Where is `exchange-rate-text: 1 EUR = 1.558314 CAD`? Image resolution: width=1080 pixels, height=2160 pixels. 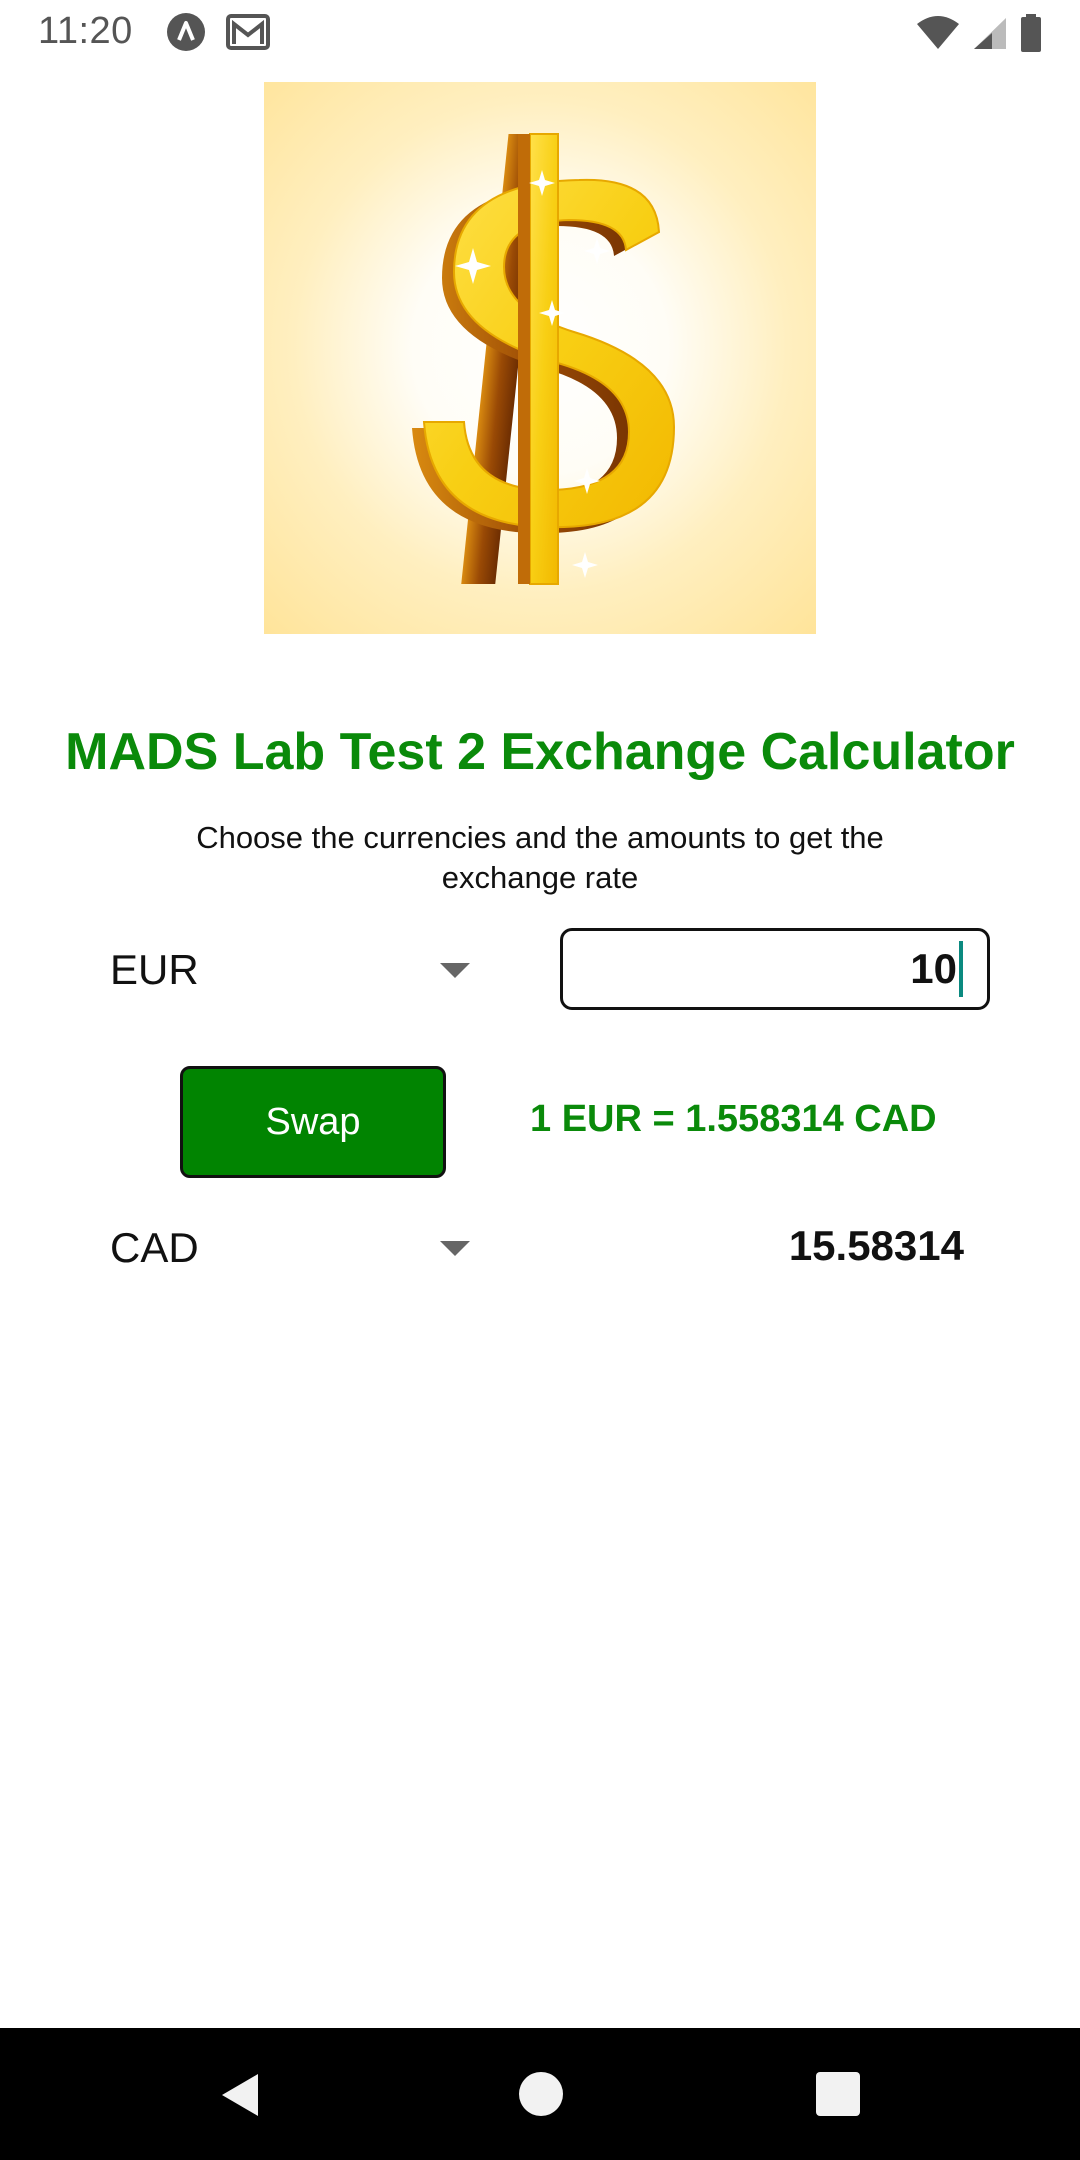 exchange-rate-text: 1 EUR = 1.558314 CAD is located at coordinates (733, 1119).